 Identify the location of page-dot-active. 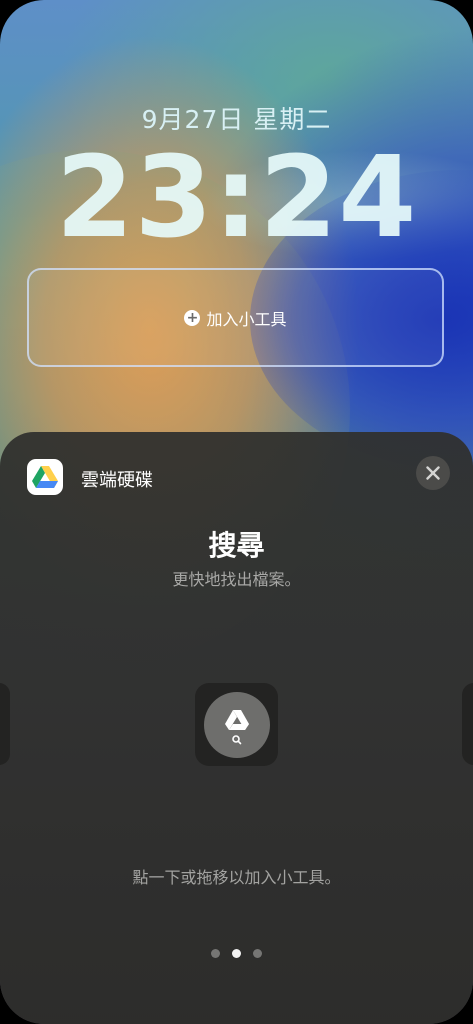
(236, 953).